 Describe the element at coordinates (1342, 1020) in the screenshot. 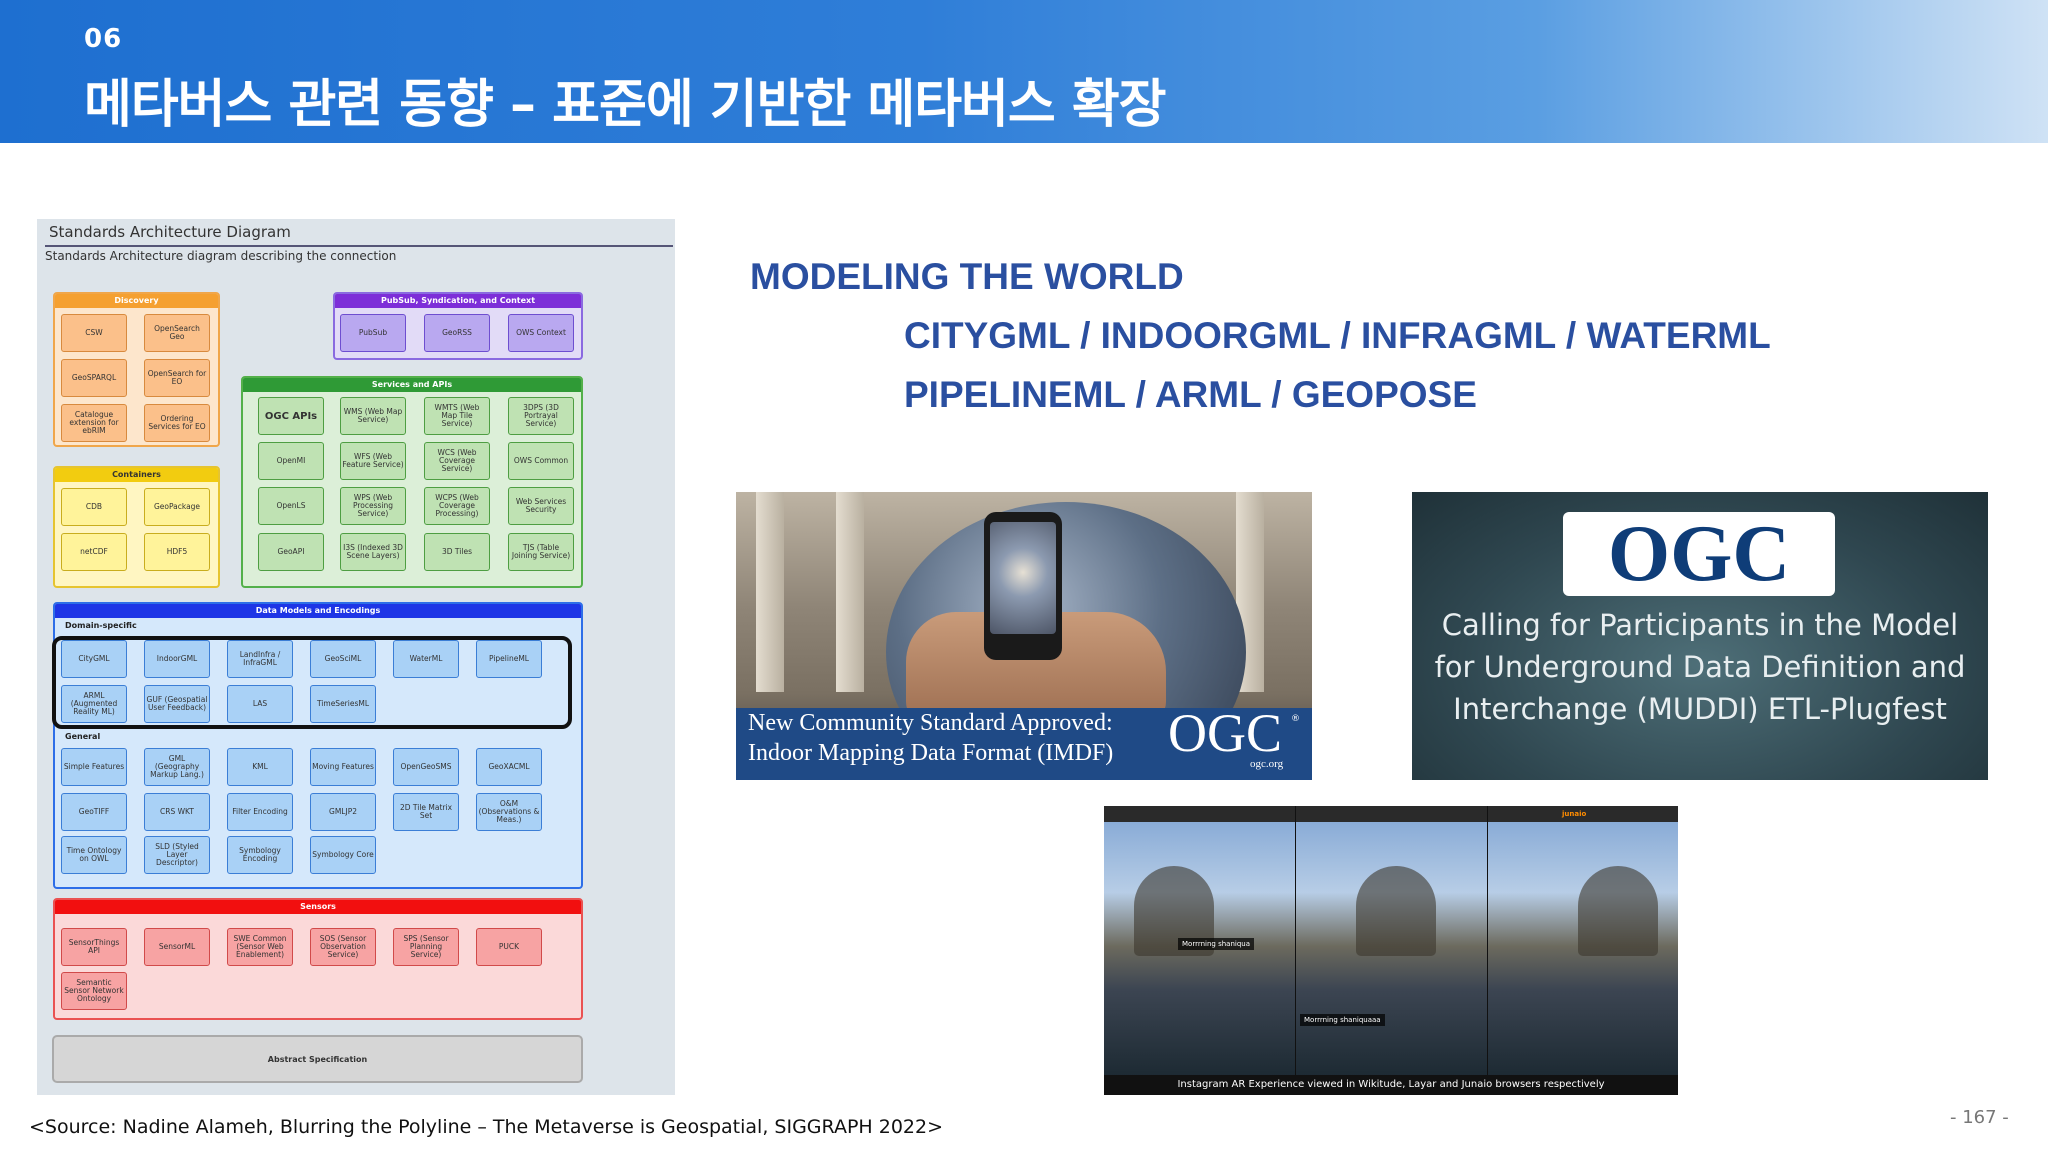

I see `ar-tag: Morrrning shaniquaaa` at that location.